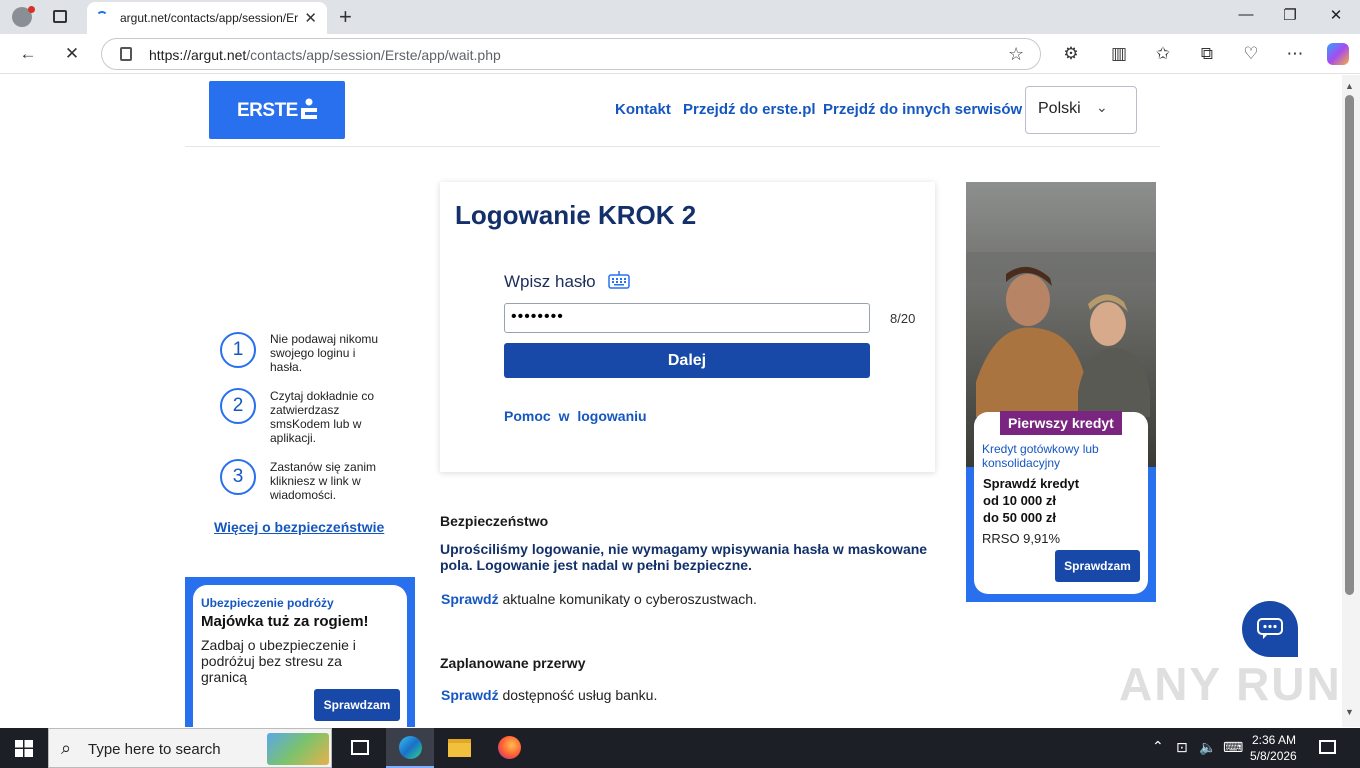 Image resolution: width=1360 pixels, height=768 pixels. What do you see at coordinates (1021, 538) in the screenshot?
I see `promo-right-rrso: RRSO 9,91%` at bounding box center [1021, 538].